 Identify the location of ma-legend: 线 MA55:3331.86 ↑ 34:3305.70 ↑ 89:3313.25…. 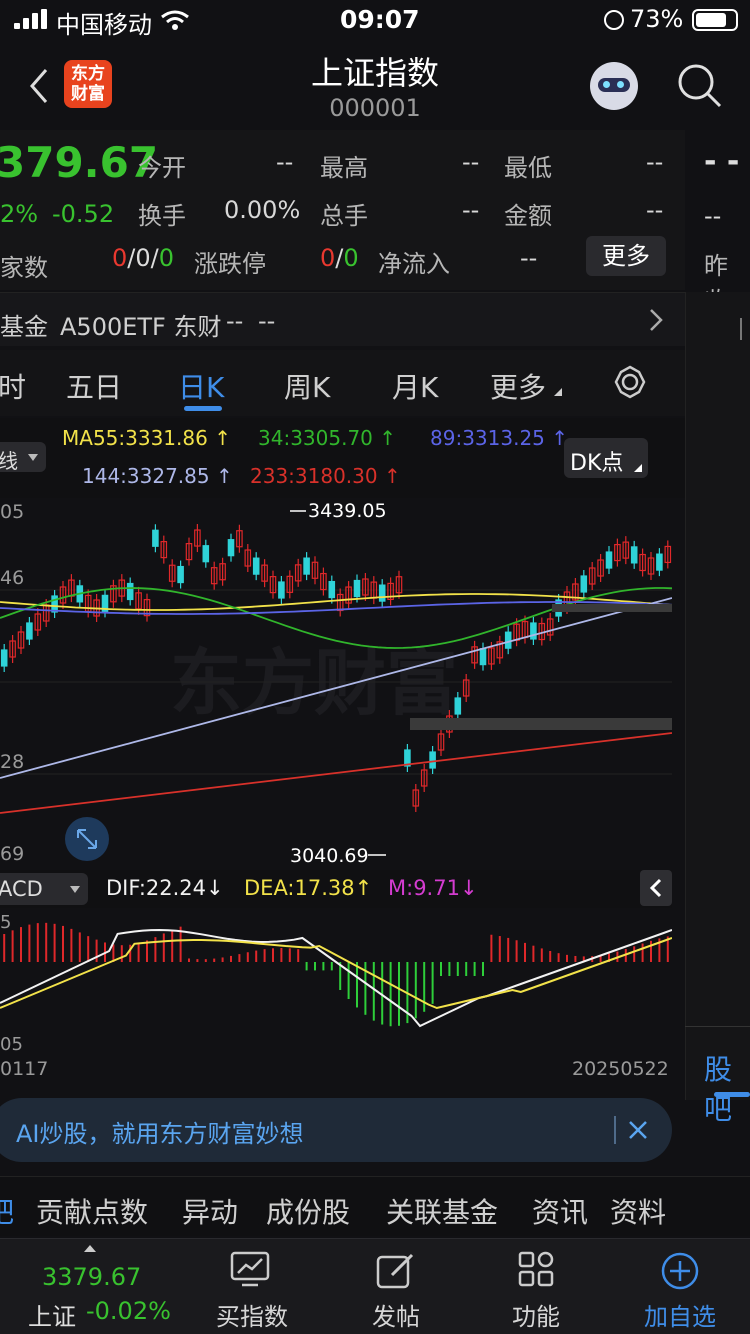
(342, 458).